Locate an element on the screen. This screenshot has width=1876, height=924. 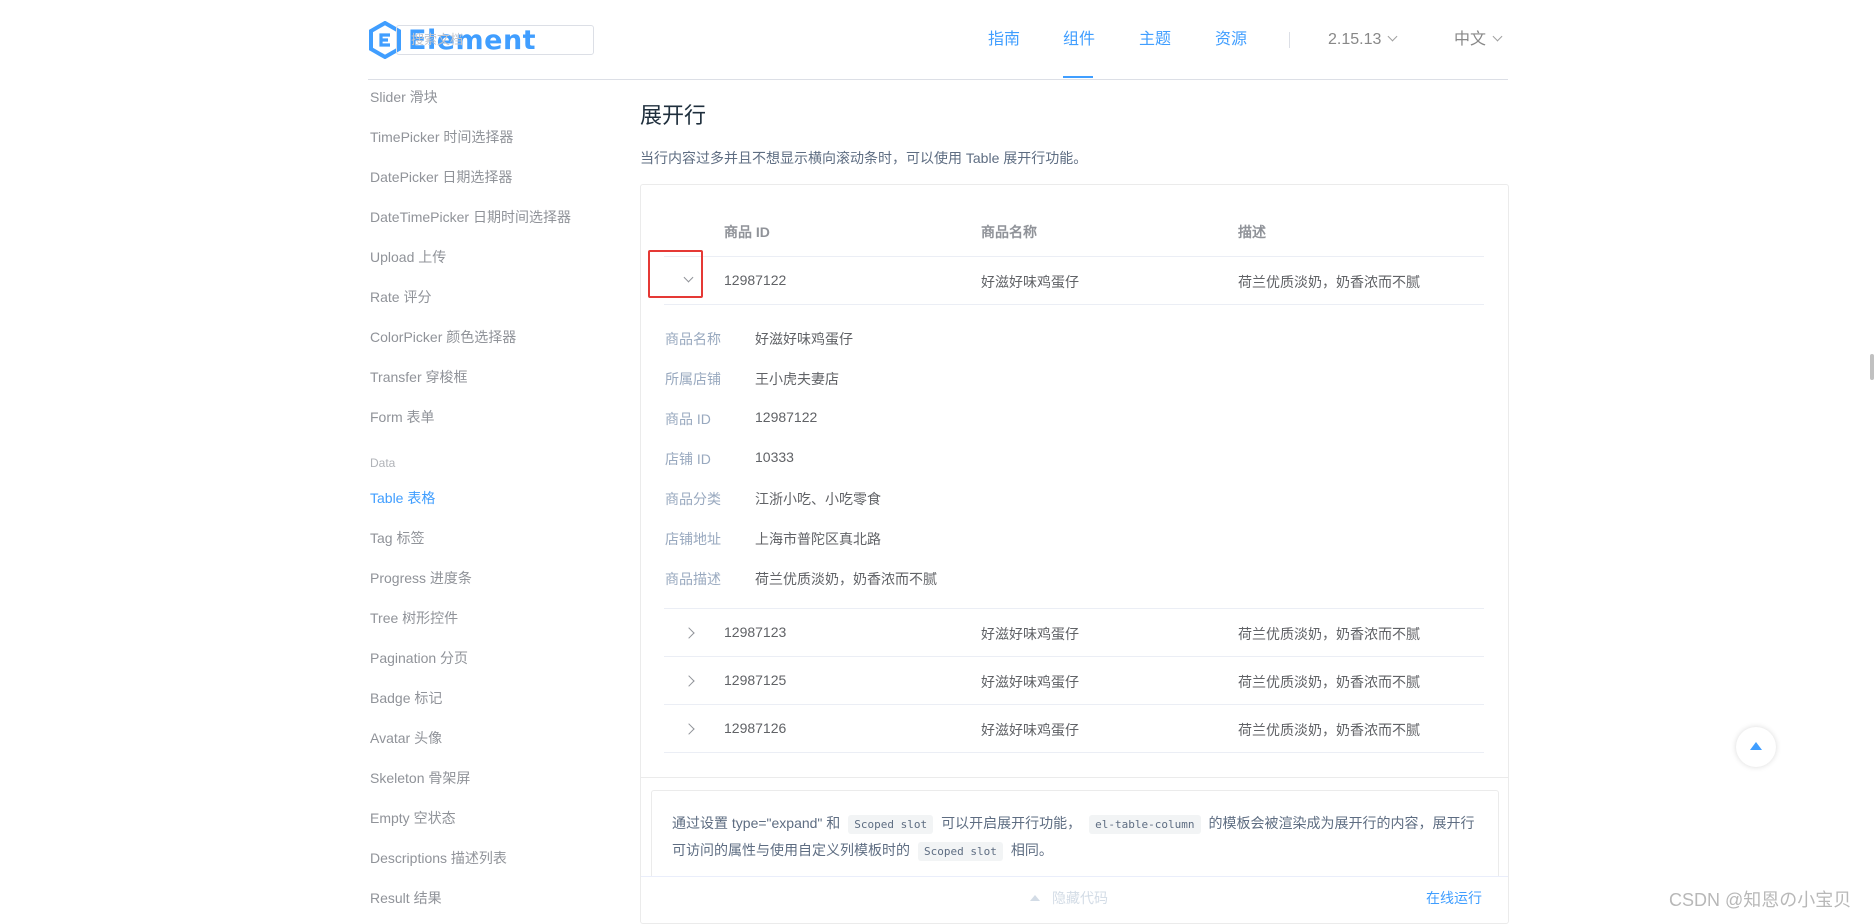
sidebar-item-pagination: Pagination 分页 is located at coordinates (419, 658).